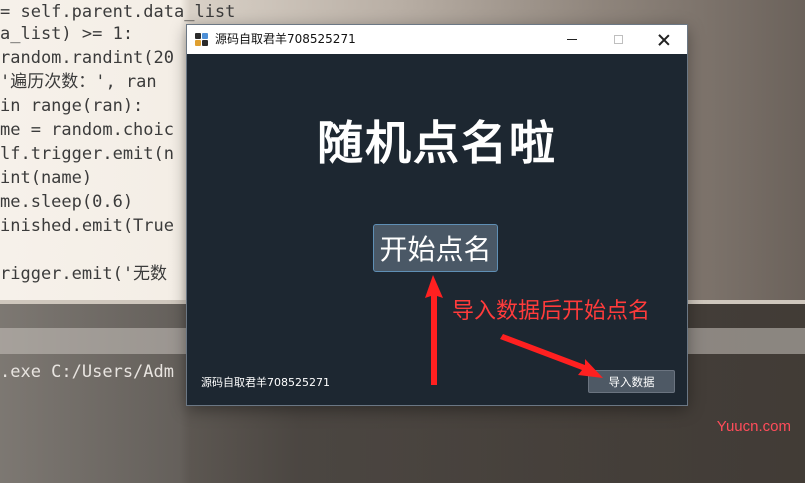 The width and height of the screenshot is (805, 483). I want to click on close-button, so click(664, 39).